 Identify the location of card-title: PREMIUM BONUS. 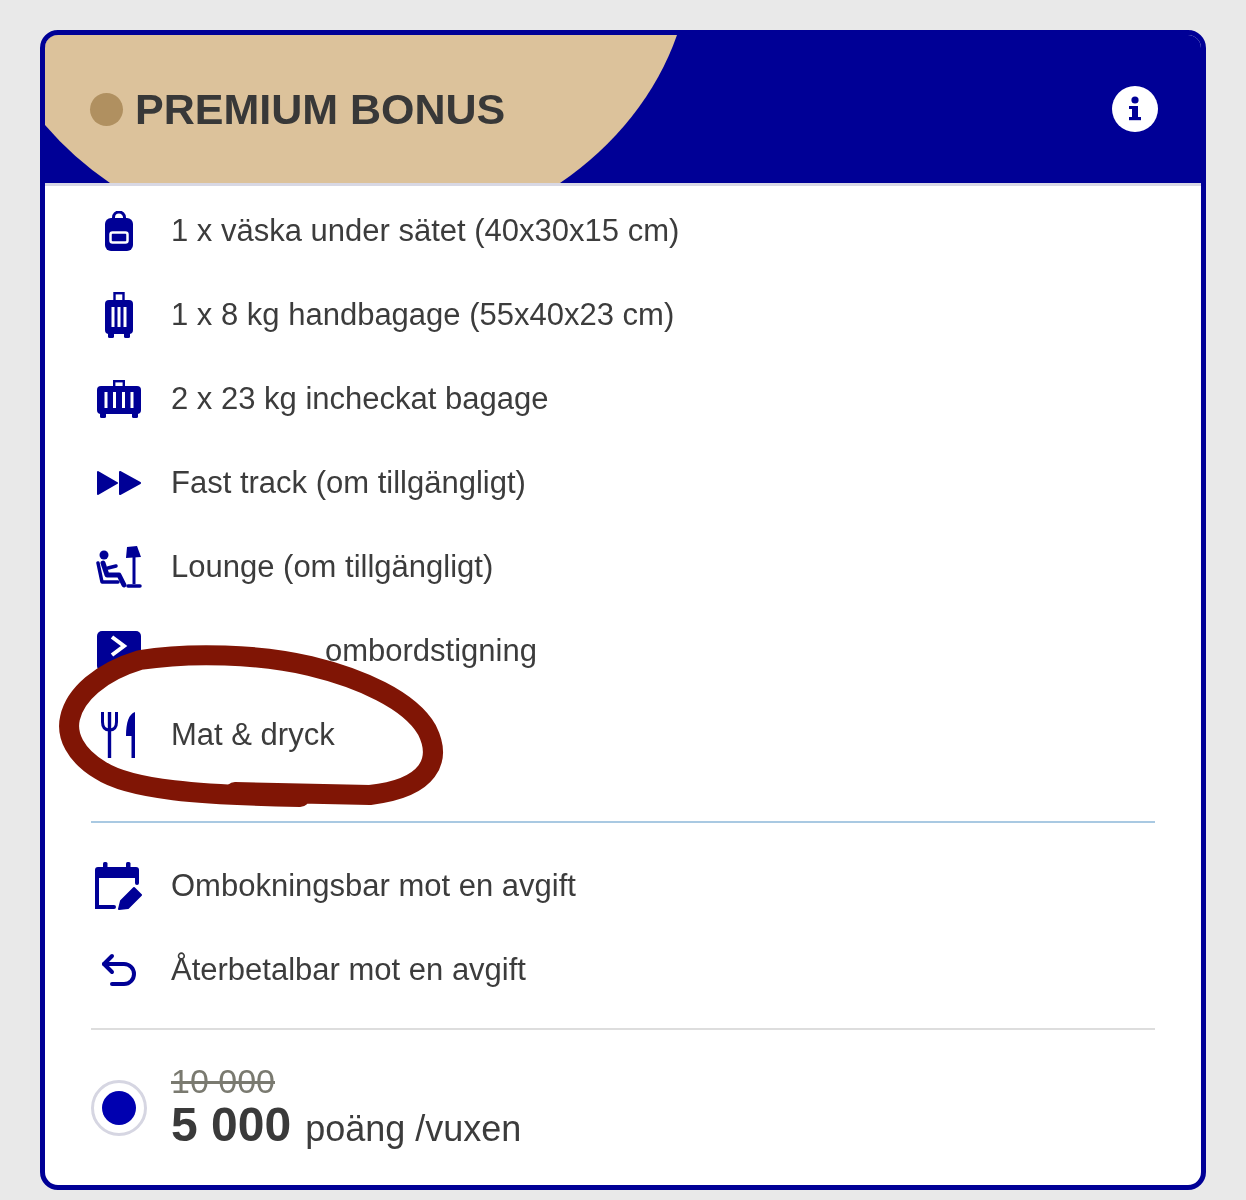
(320, 109).